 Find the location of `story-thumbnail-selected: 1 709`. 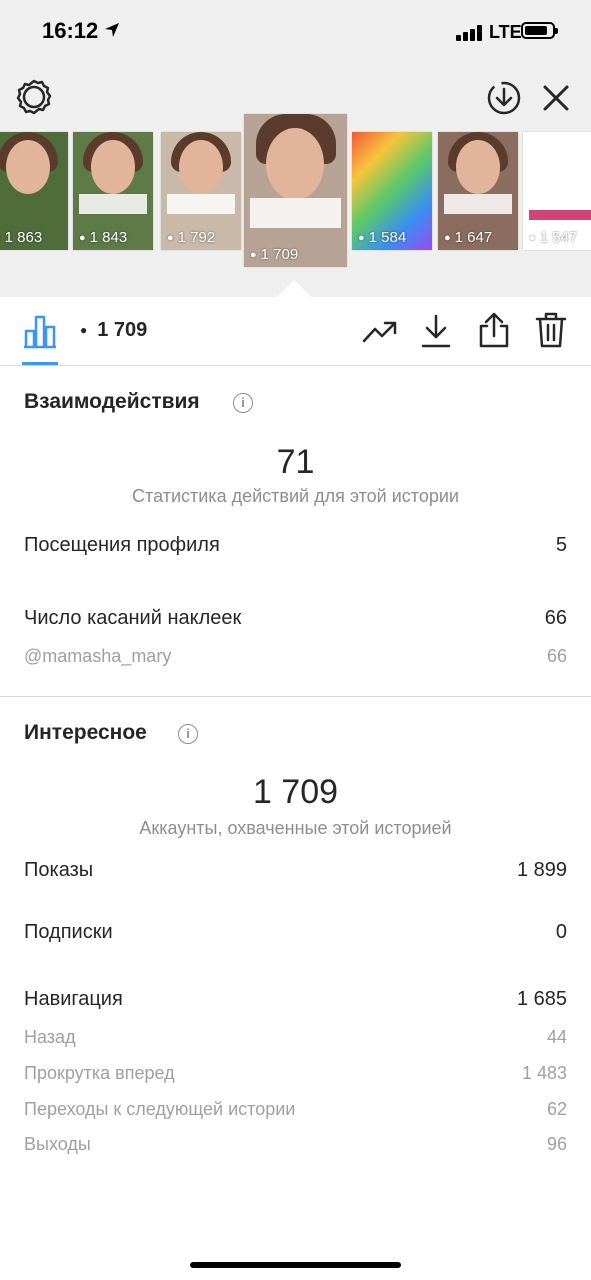

story-thumbnail-selected: 1 709 is located at coordinates (295, 190).